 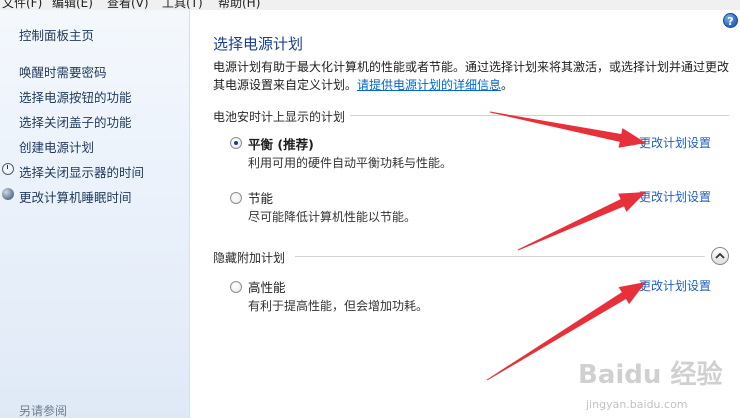 What do you see at coordinates (22, 5) in the screenshot?
I see `menu-file: 文件(F)` at bounding box center [22, 5].